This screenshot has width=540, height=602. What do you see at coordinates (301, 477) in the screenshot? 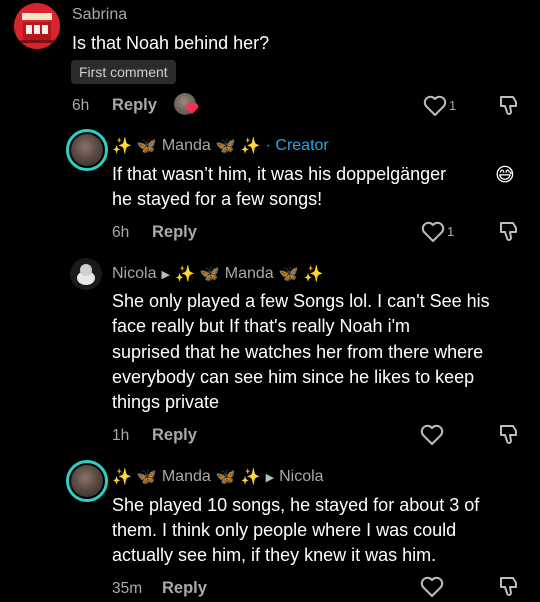
I see `reply-to-username: Nicola` at bounding box center [301, 477].